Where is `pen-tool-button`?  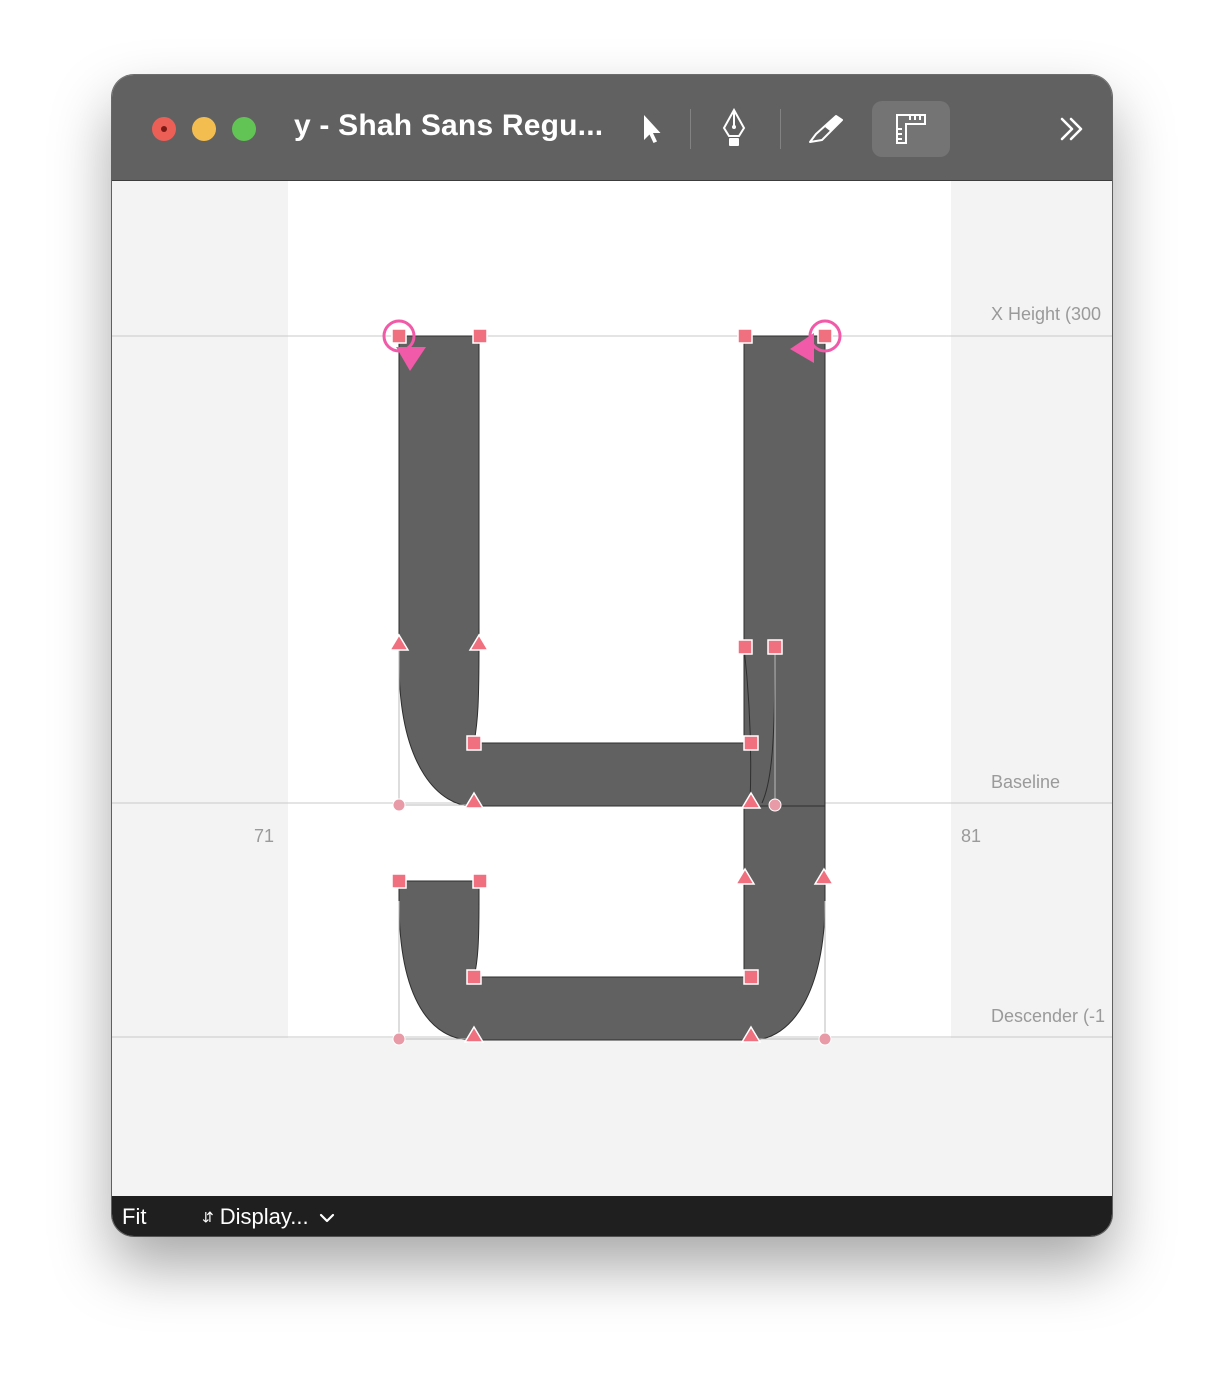 pen-tool-button is located at coordinates (734, 129).